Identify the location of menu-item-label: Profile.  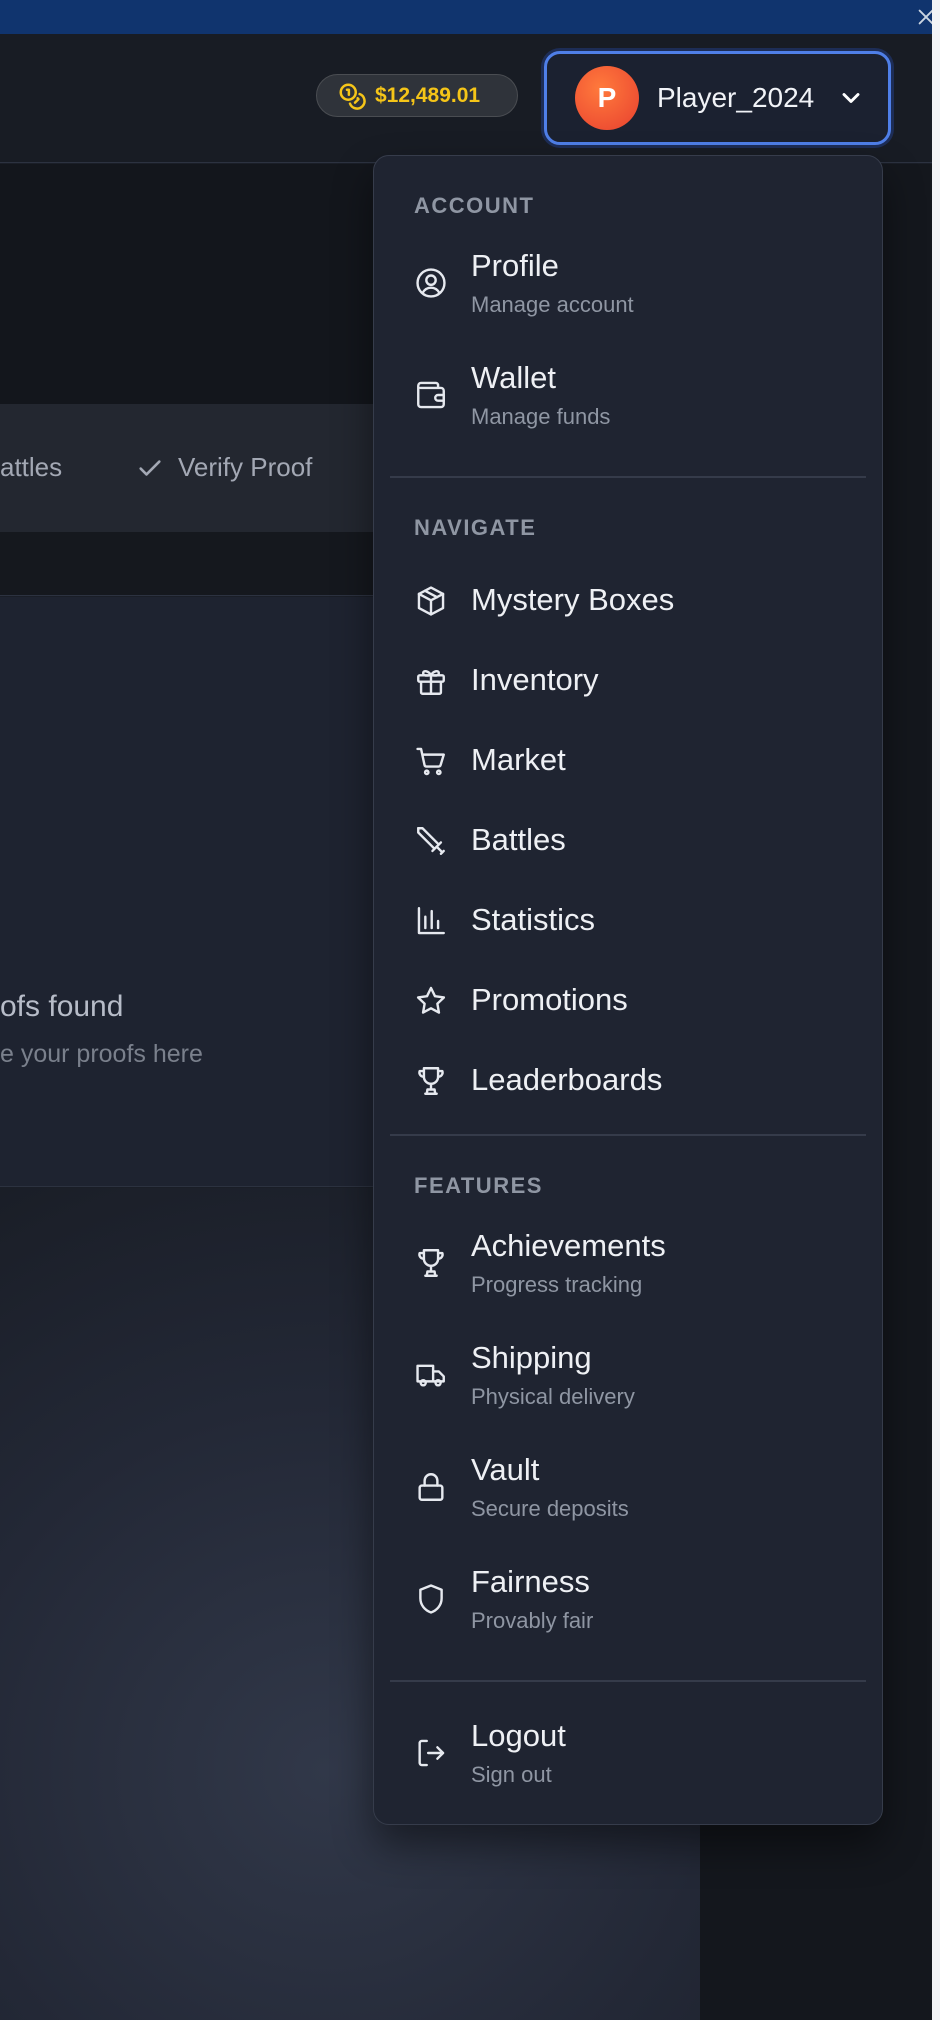
(515, 265).